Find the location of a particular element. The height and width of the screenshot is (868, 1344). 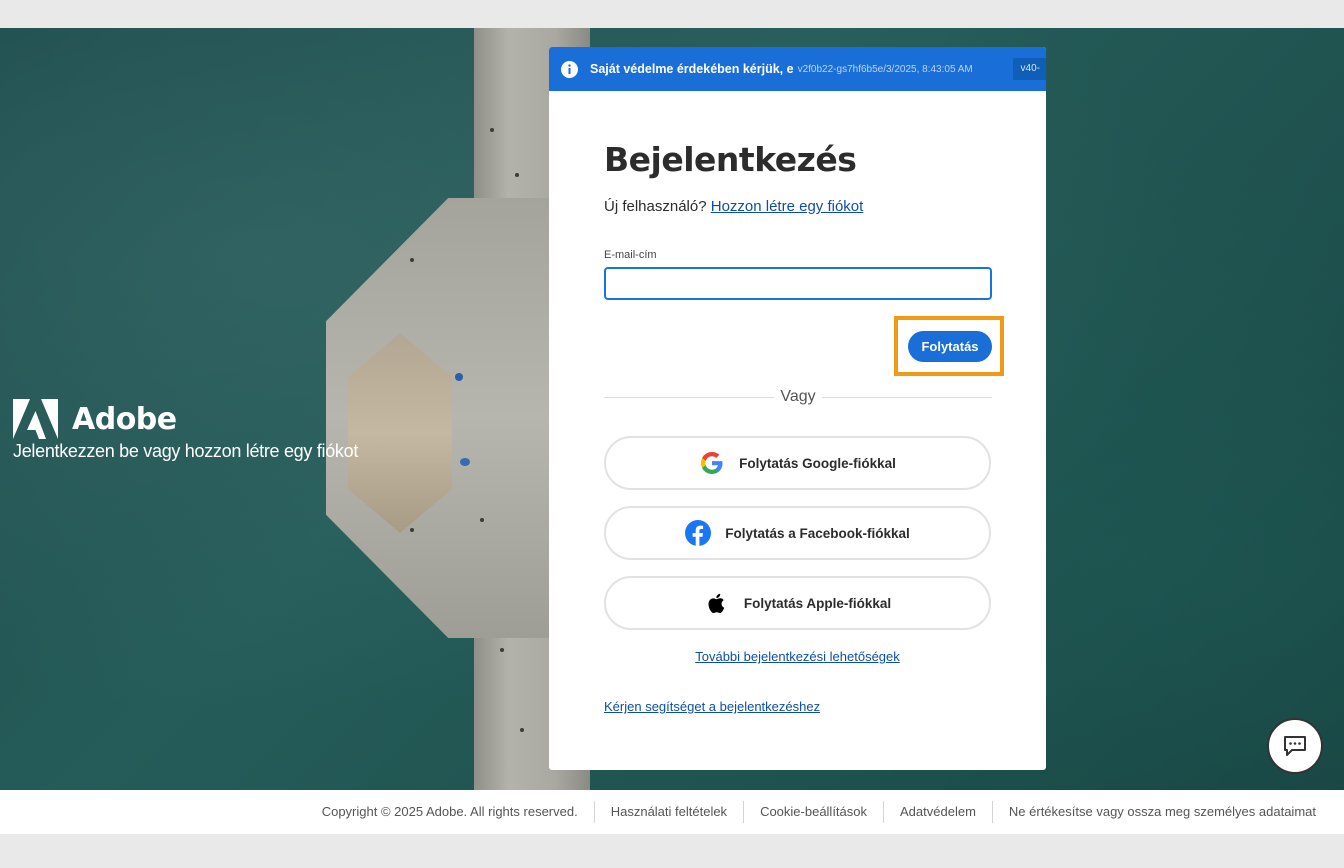

privacy-link: Adatvédelem is located at coordinates (937, 812).